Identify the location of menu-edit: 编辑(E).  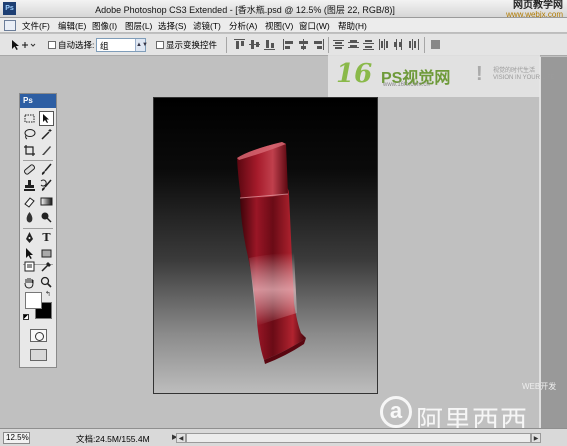
(72, 26).